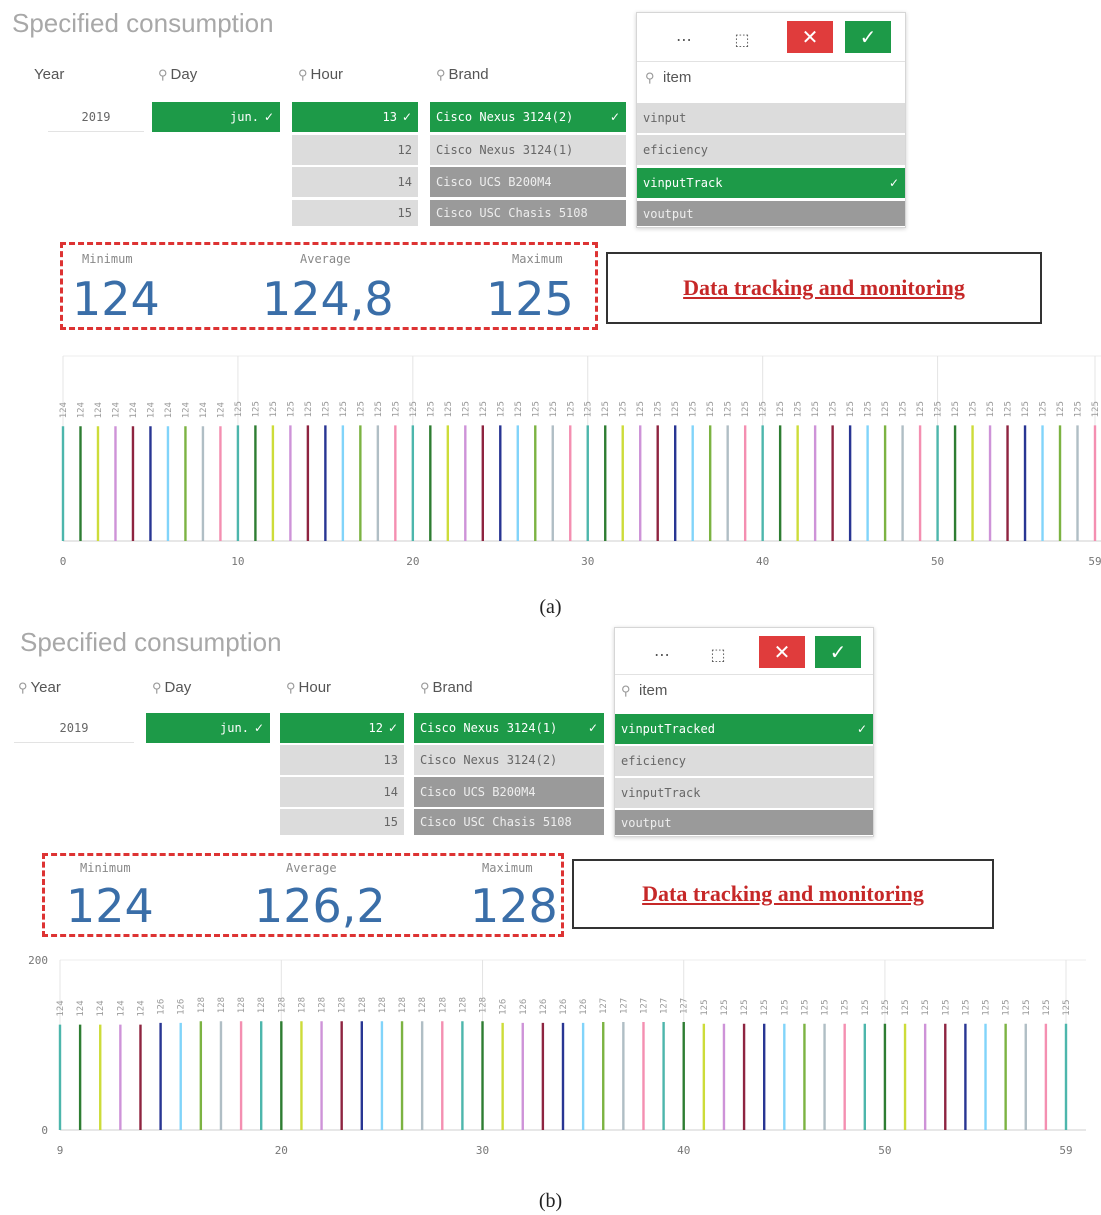 The width and height of the screenshot is (1101, 1215). Describe the element at coordinates (661, 793) in the screenshot. I see `item-option-text: vinputTrack` at that location.